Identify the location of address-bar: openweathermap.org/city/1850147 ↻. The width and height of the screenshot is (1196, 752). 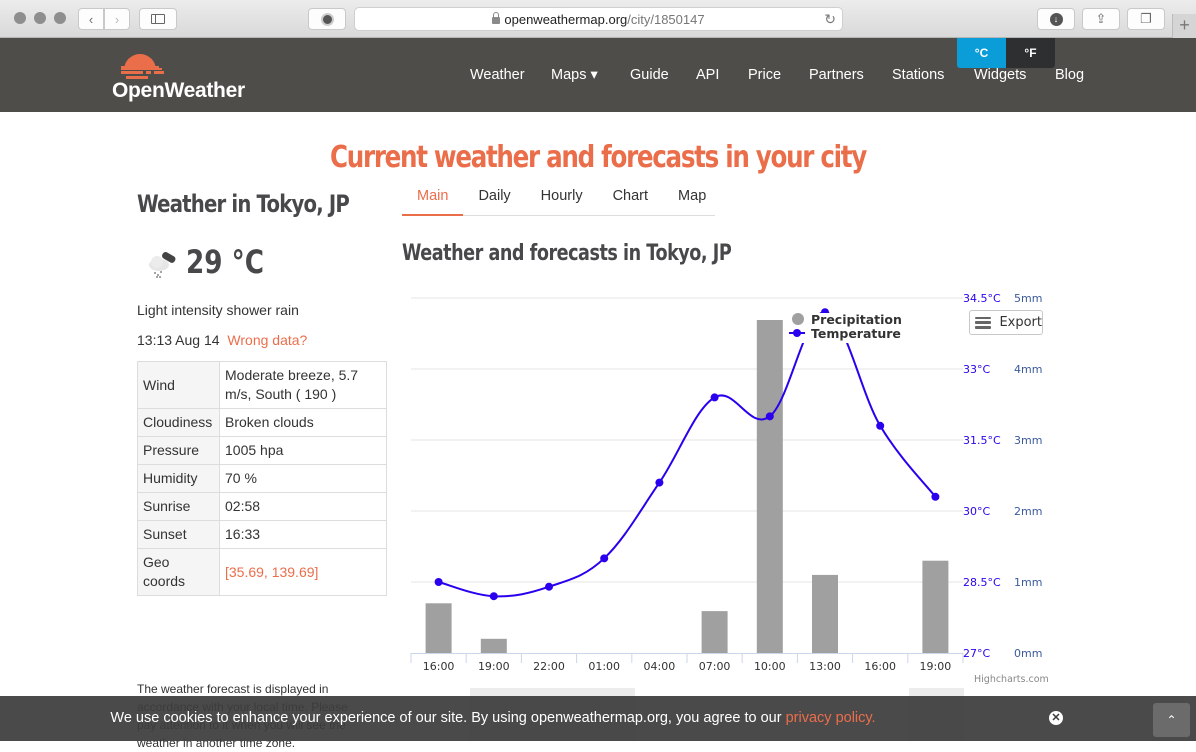
(598, 19).